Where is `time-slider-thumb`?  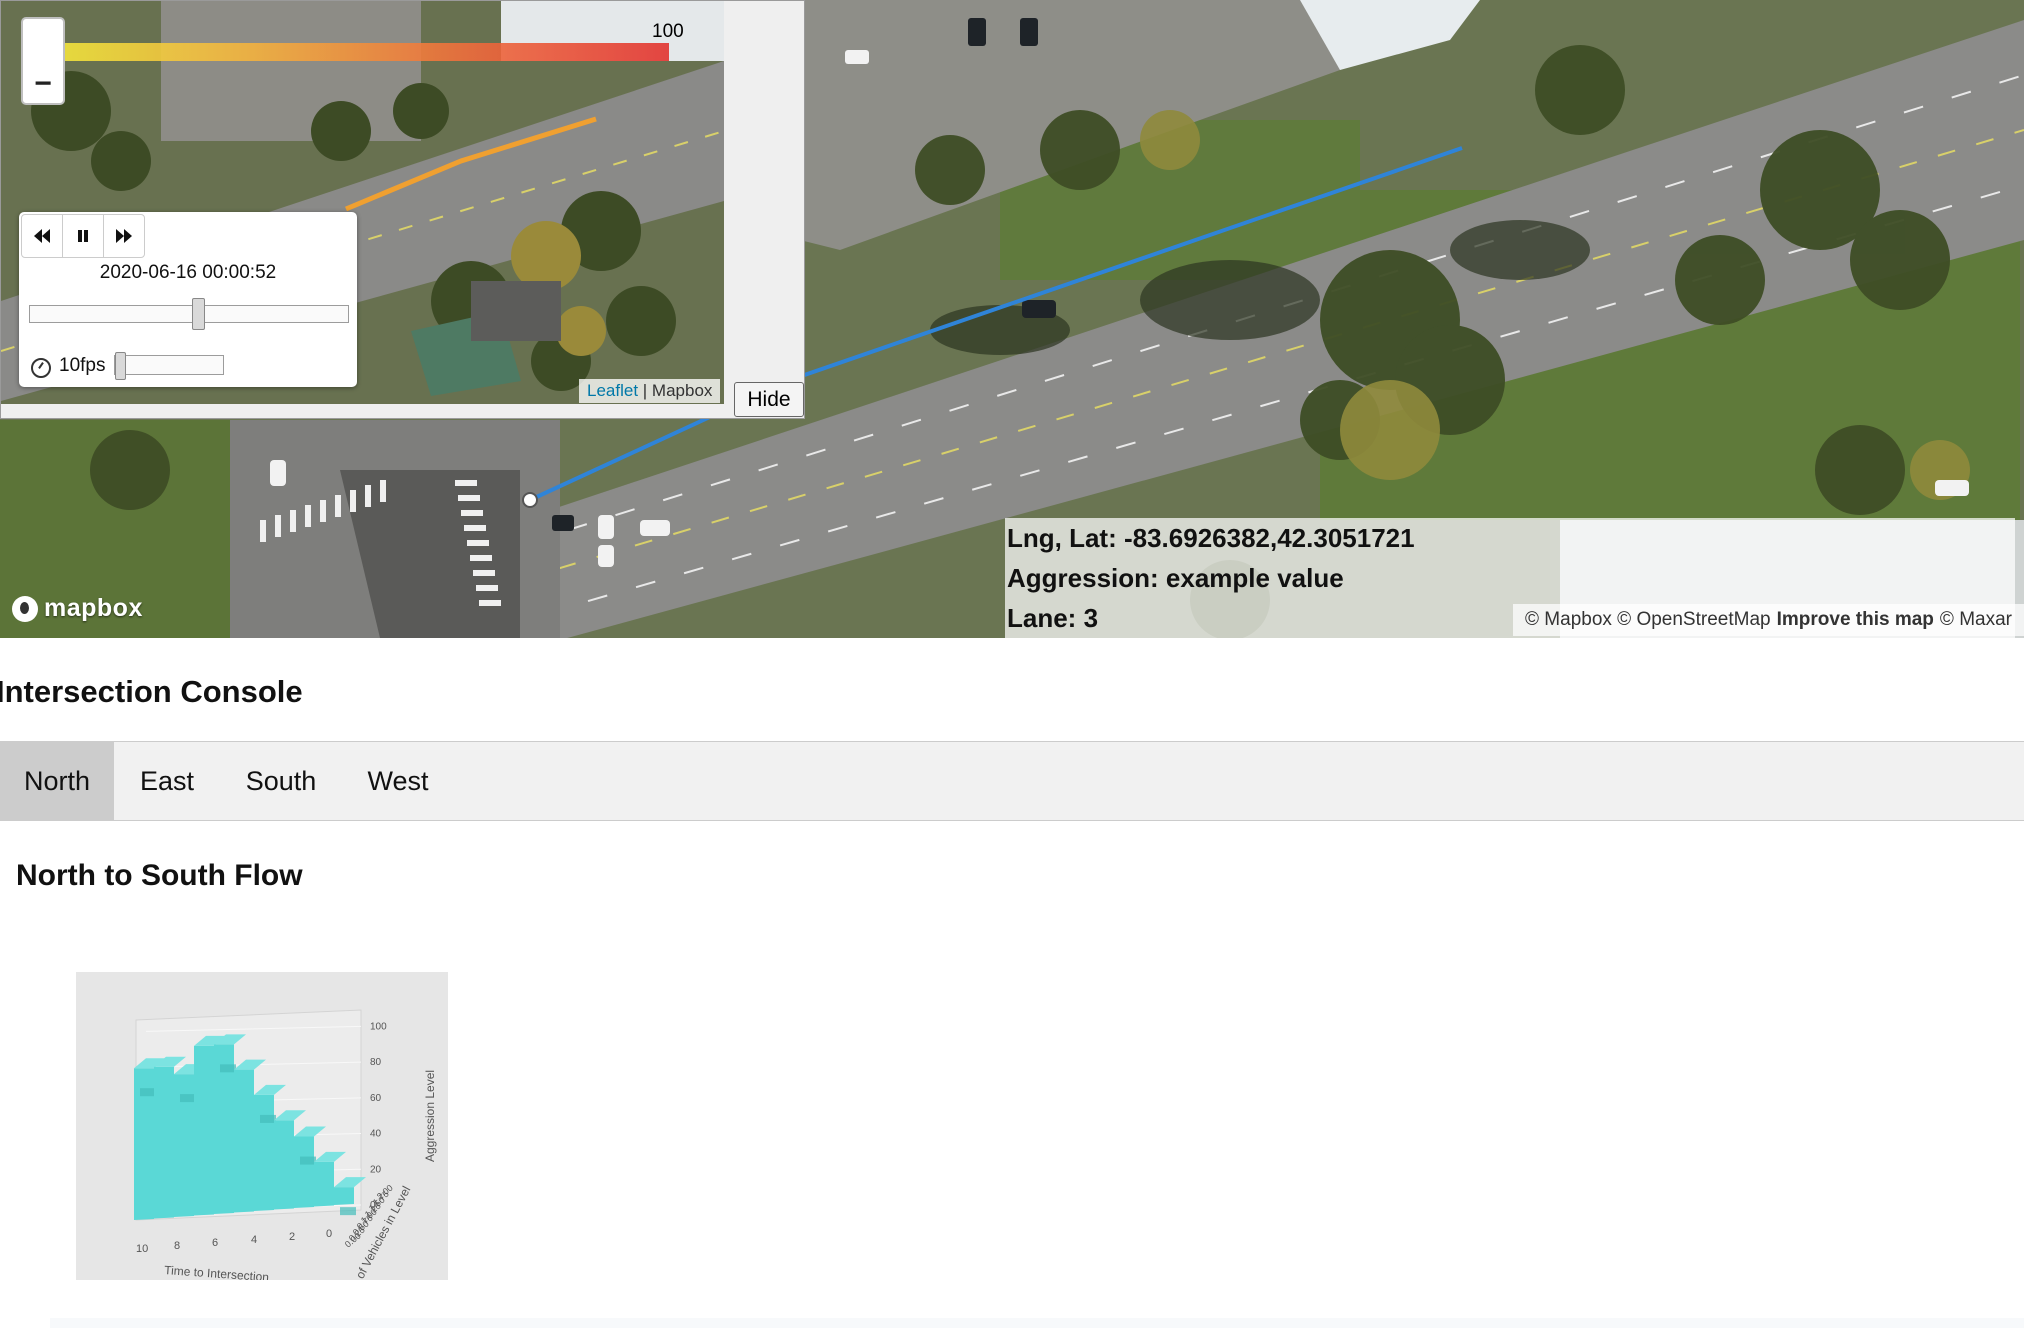
time-slider-thumb is located at coordinates (198, 314).